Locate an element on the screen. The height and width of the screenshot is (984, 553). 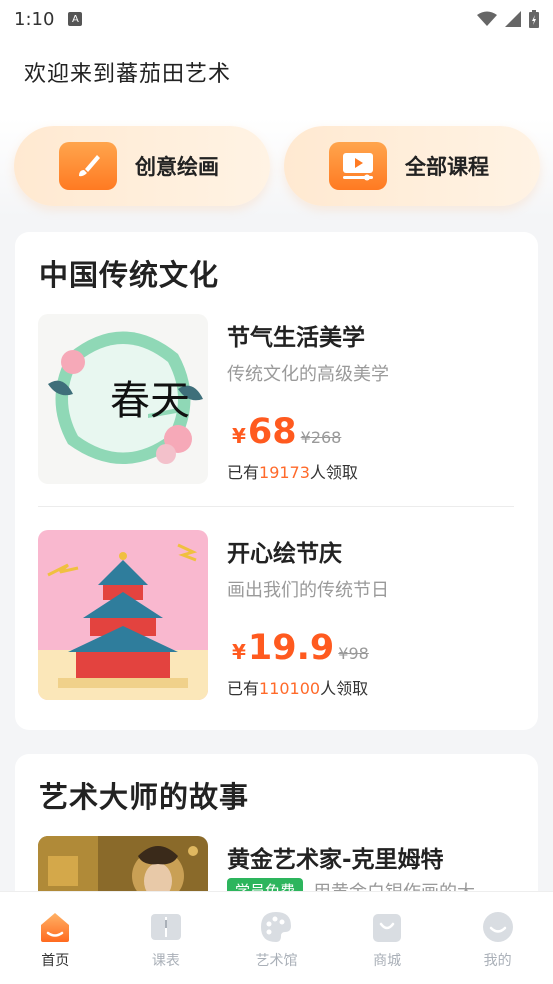
enrollment-count: 已有19173人领取 is located at coordinates (292, 471).